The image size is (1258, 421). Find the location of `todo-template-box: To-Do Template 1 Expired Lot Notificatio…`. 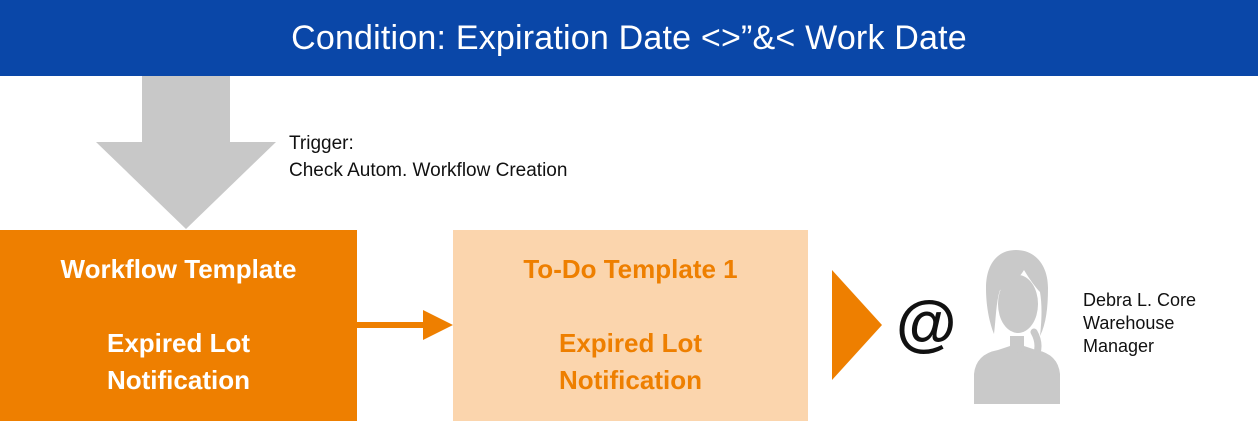

todo-template-box: To-Do Template 1 Expired Lot Notificatio… is located at coordinates (630, 325).